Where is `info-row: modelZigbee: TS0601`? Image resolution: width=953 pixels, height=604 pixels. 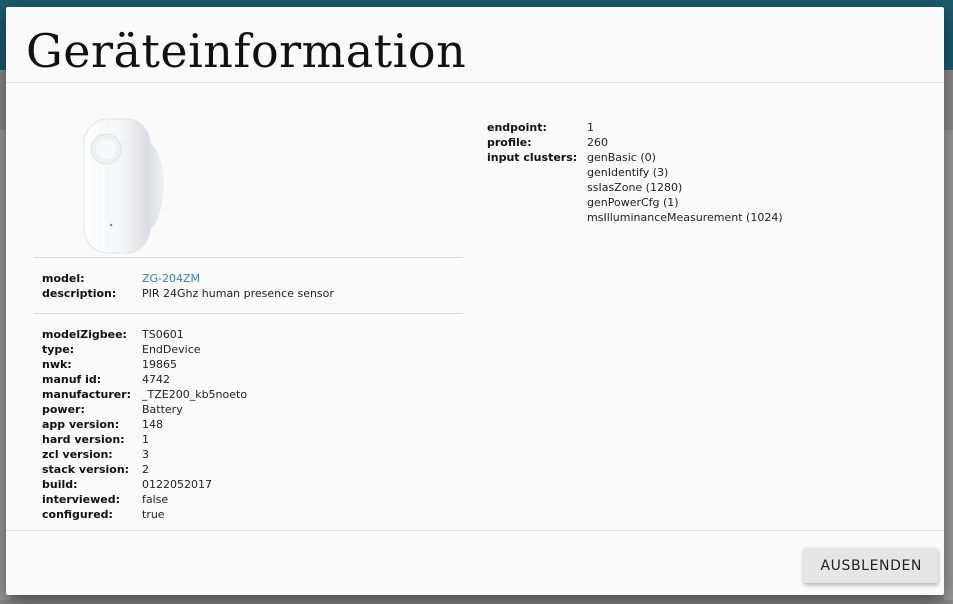 info-row: modelZigbee: TS0601 is located at coordinates (252, 334).